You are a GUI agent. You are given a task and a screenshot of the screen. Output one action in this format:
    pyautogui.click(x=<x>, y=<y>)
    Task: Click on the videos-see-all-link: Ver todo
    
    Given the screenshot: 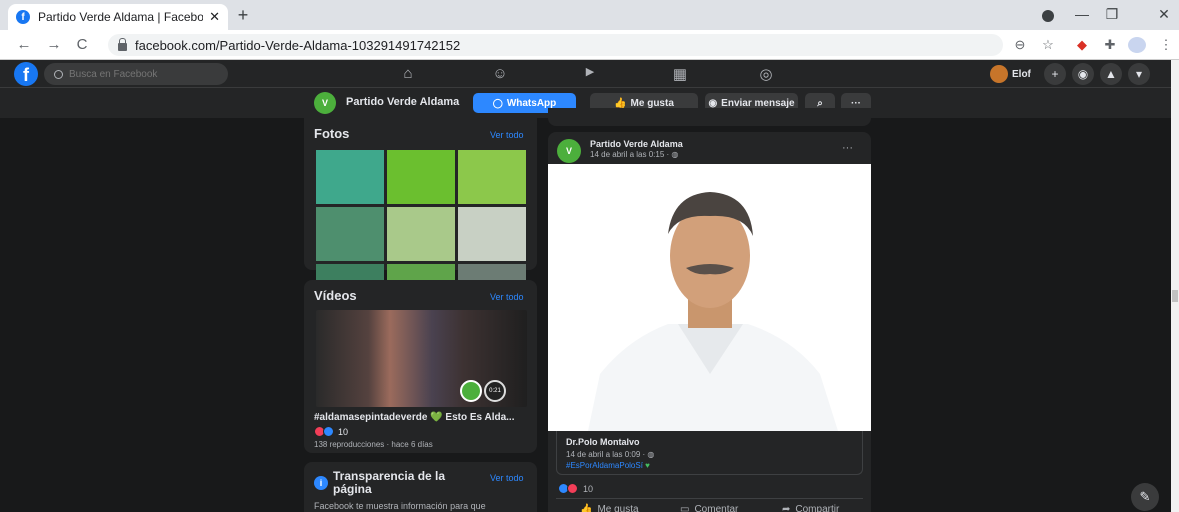 What is the action you would take?
    pyautogui.click(x=507, y=297)
    